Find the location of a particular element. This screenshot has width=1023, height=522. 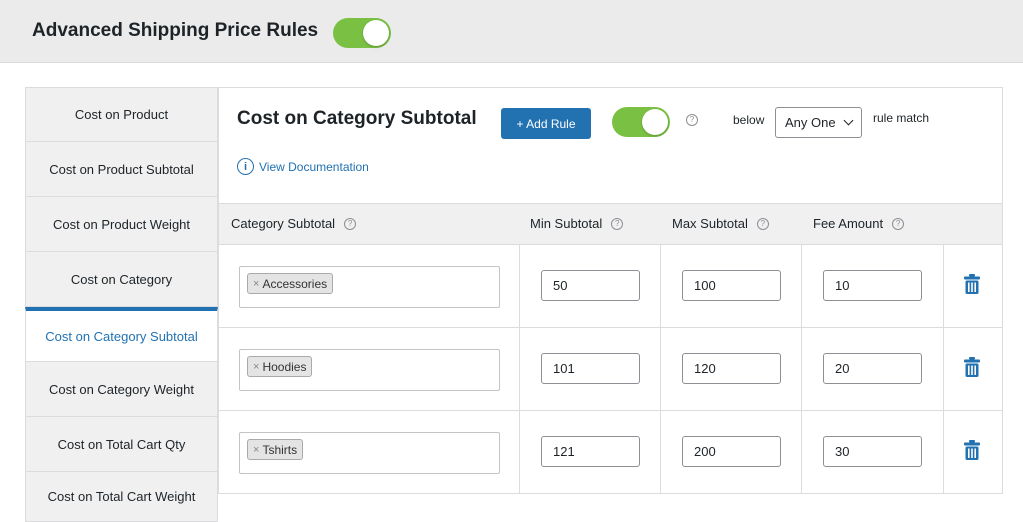

view-documentation-label: View Documentation is located at coordinates (314, 166).